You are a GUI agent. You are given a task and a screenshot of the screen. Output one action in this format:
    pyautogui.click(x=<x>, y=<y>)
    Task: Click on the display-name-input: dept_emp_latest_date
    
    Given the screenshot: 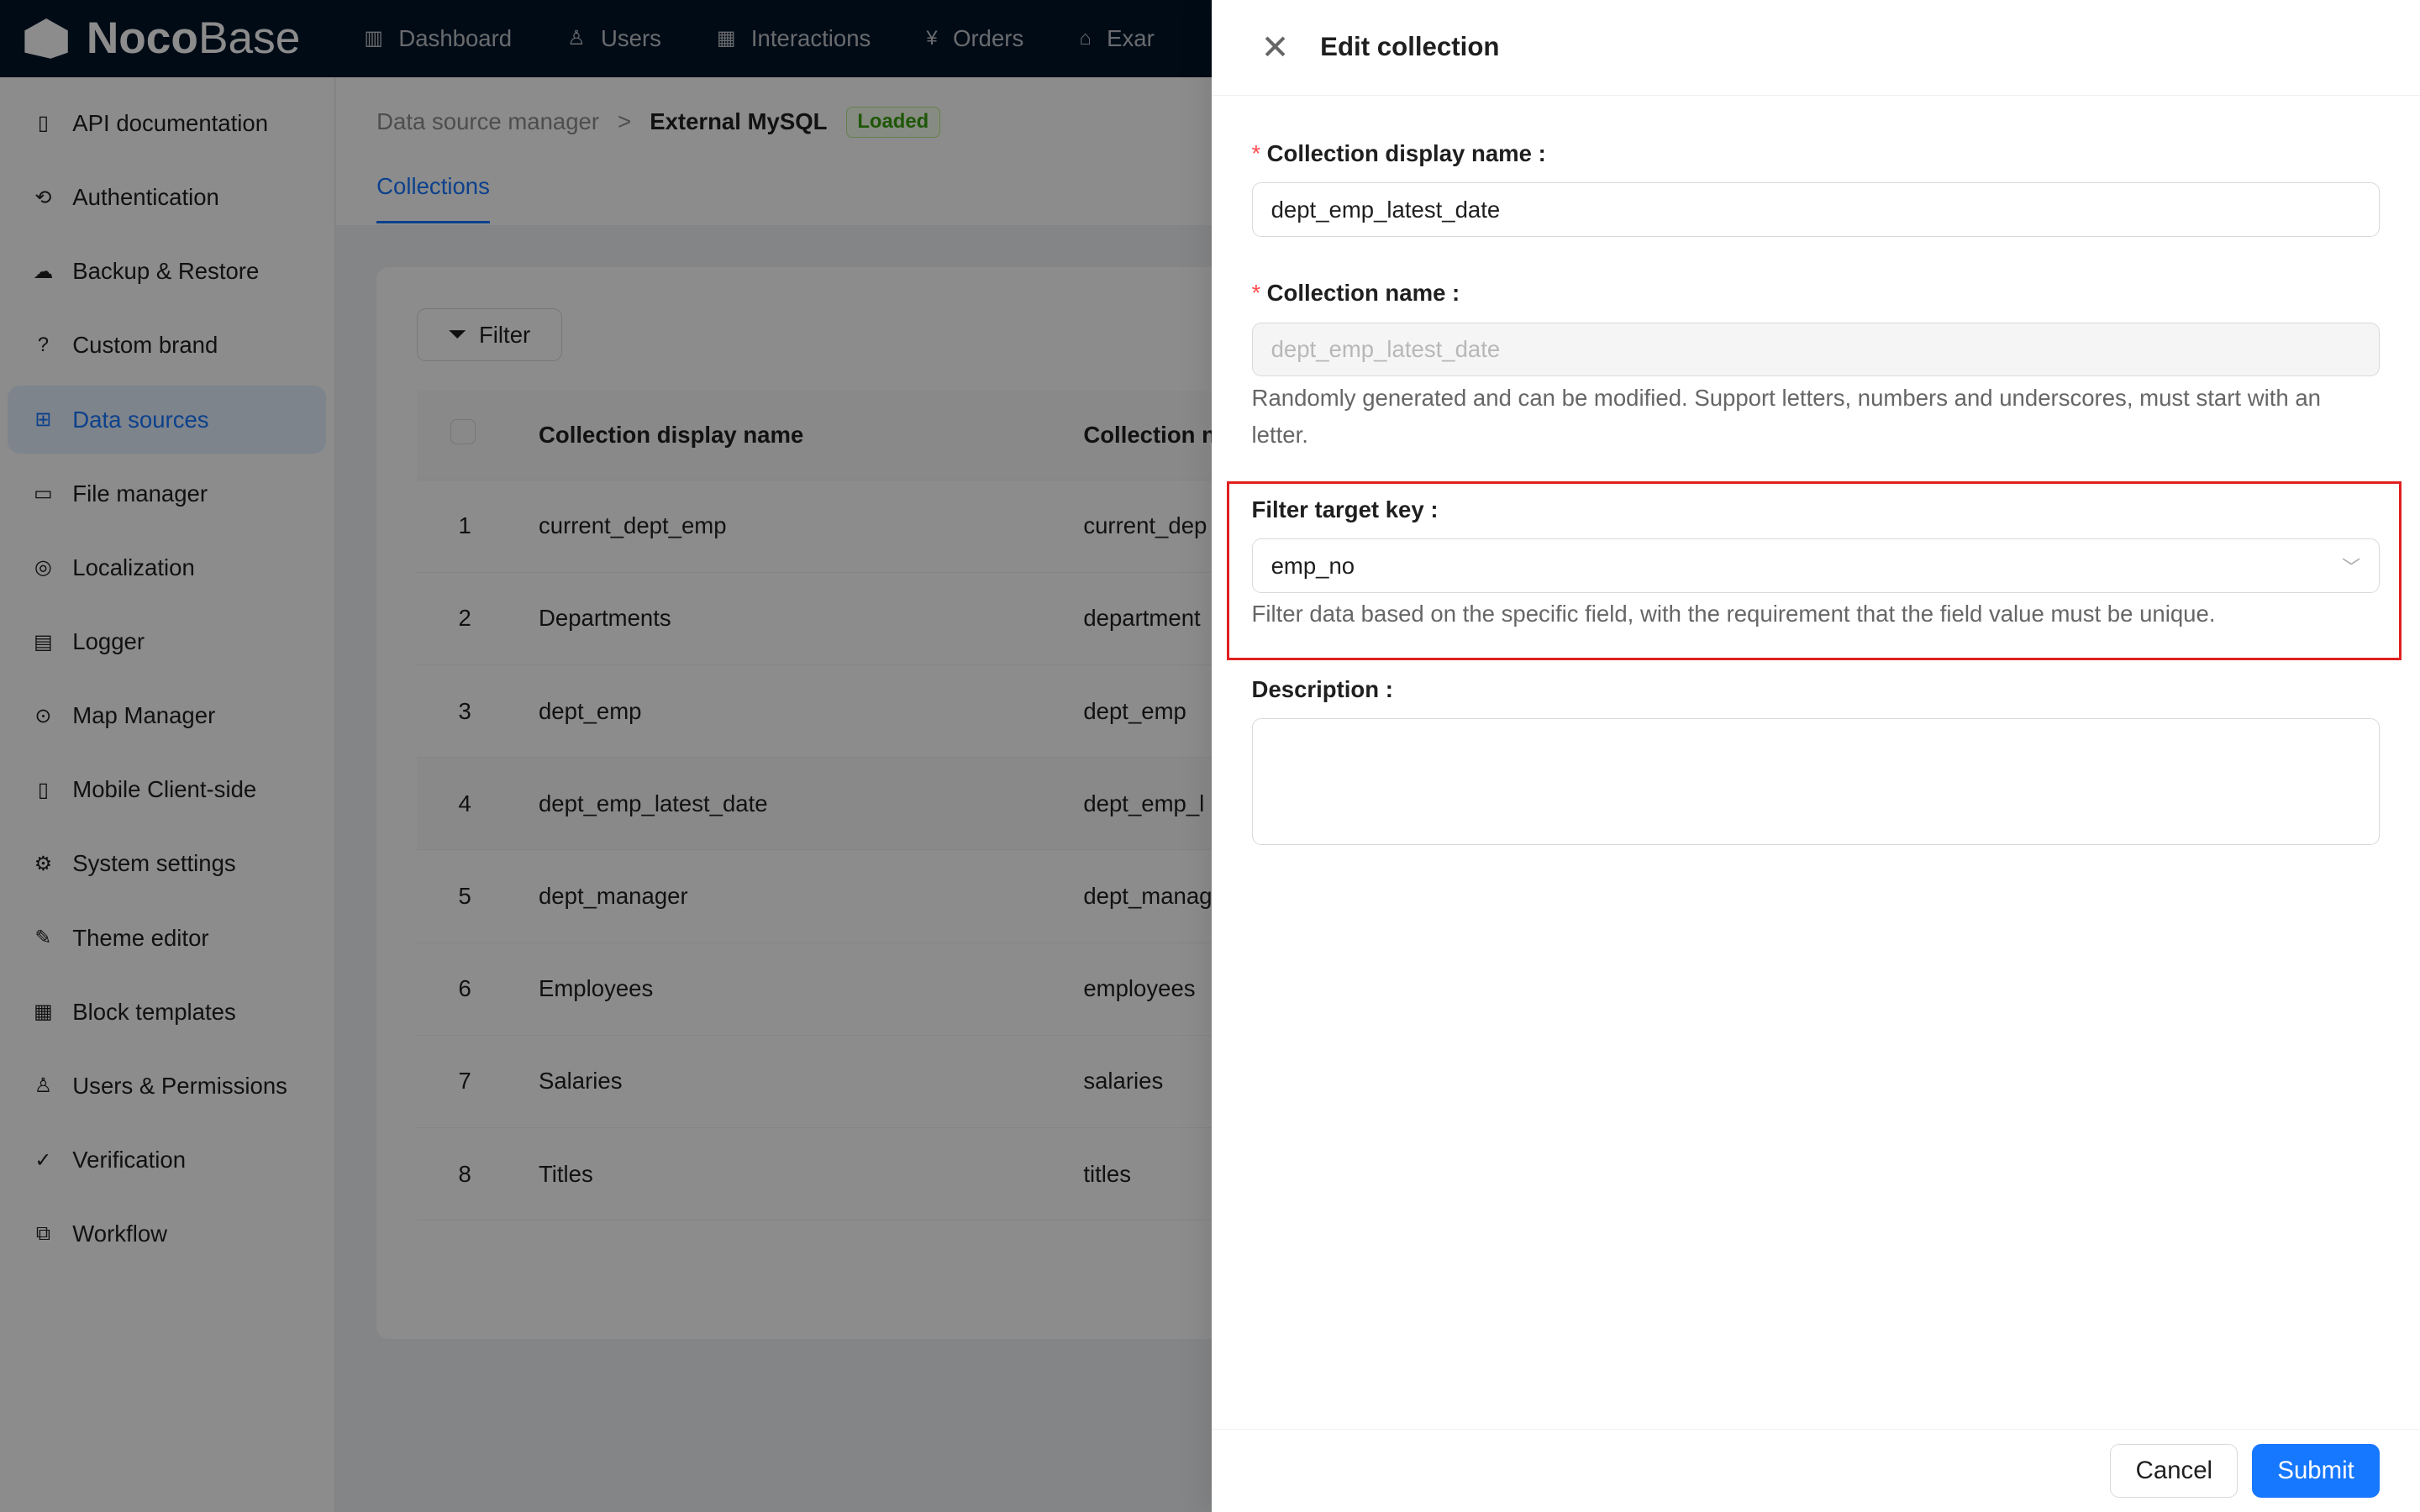 What is the action you would take?
    pyautogui.click(x=1816, y=209)
    